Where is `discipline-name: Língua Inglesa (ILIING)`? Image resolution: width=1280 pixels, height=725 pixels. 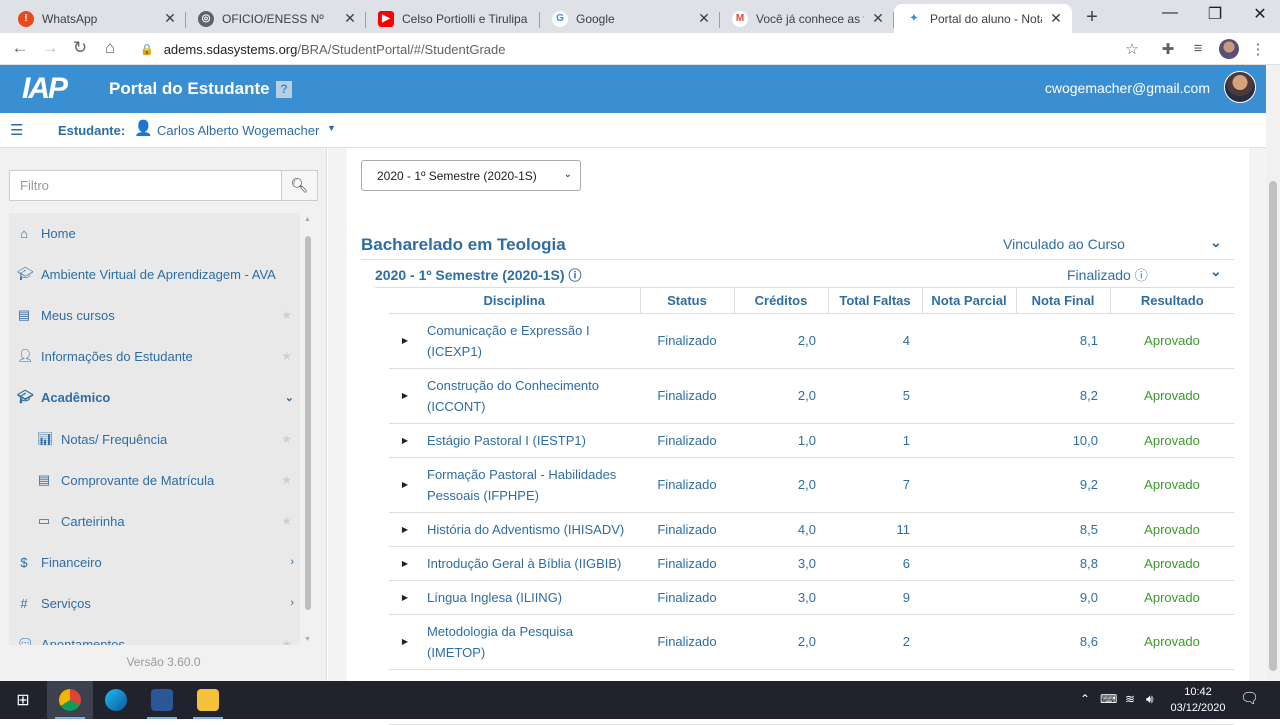 discipline-name: Língua Inglesa (ILIING) is located at coordinates (530, 597).